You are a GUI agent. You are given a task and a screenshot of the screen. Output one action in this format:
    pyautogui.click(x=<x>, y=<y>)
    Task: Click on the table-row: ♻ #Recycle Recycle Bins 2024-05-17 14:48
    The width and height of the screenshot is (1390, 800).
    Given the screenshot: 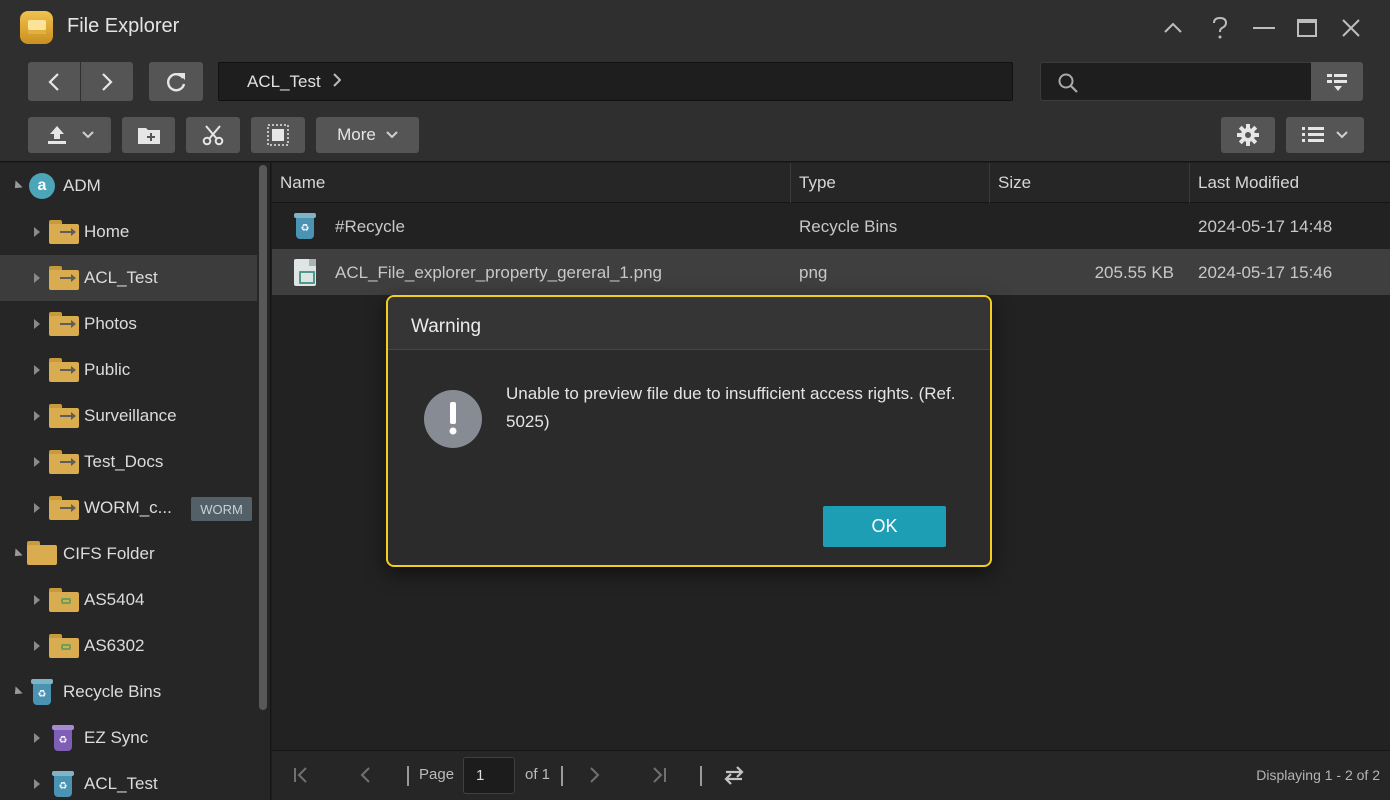 What is the action you would take?
    pyautogui.click(x=831, y=226)
    